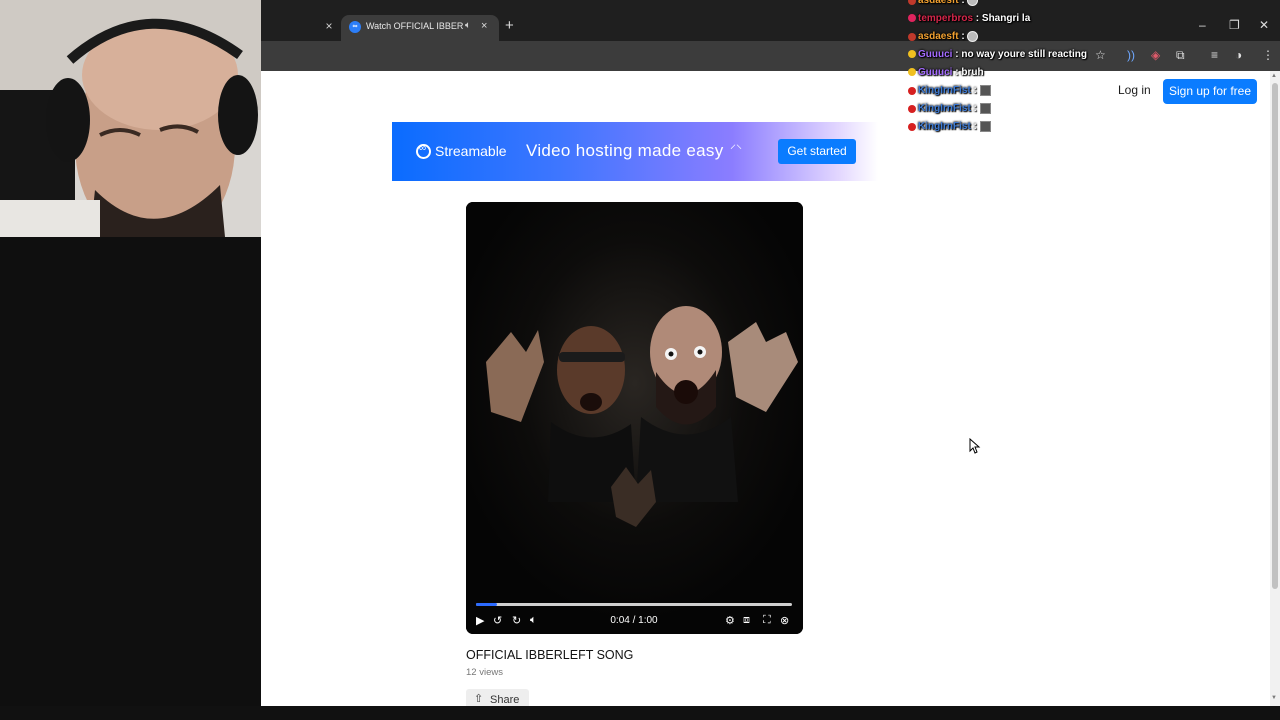 This screenshot has height=720, width=1280. I want to click on chat-message: temperbros : Shangri la, so click(1028, 22).